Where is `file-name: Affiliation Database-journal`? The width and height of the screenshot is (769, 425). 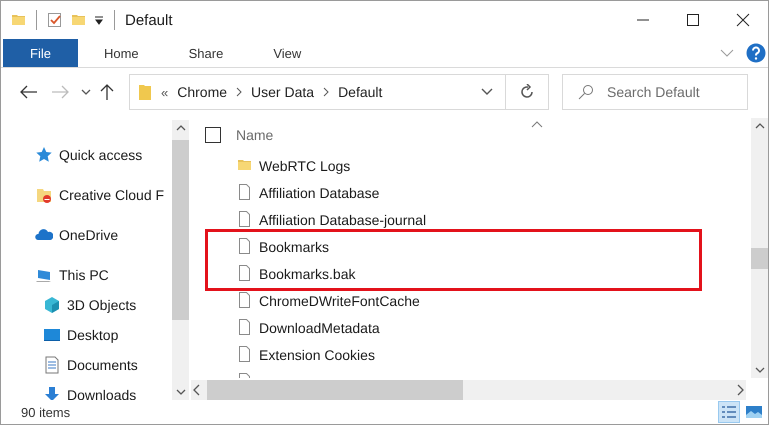
file-name: Affiliation Database-journal is located at coordinates (342, 220).